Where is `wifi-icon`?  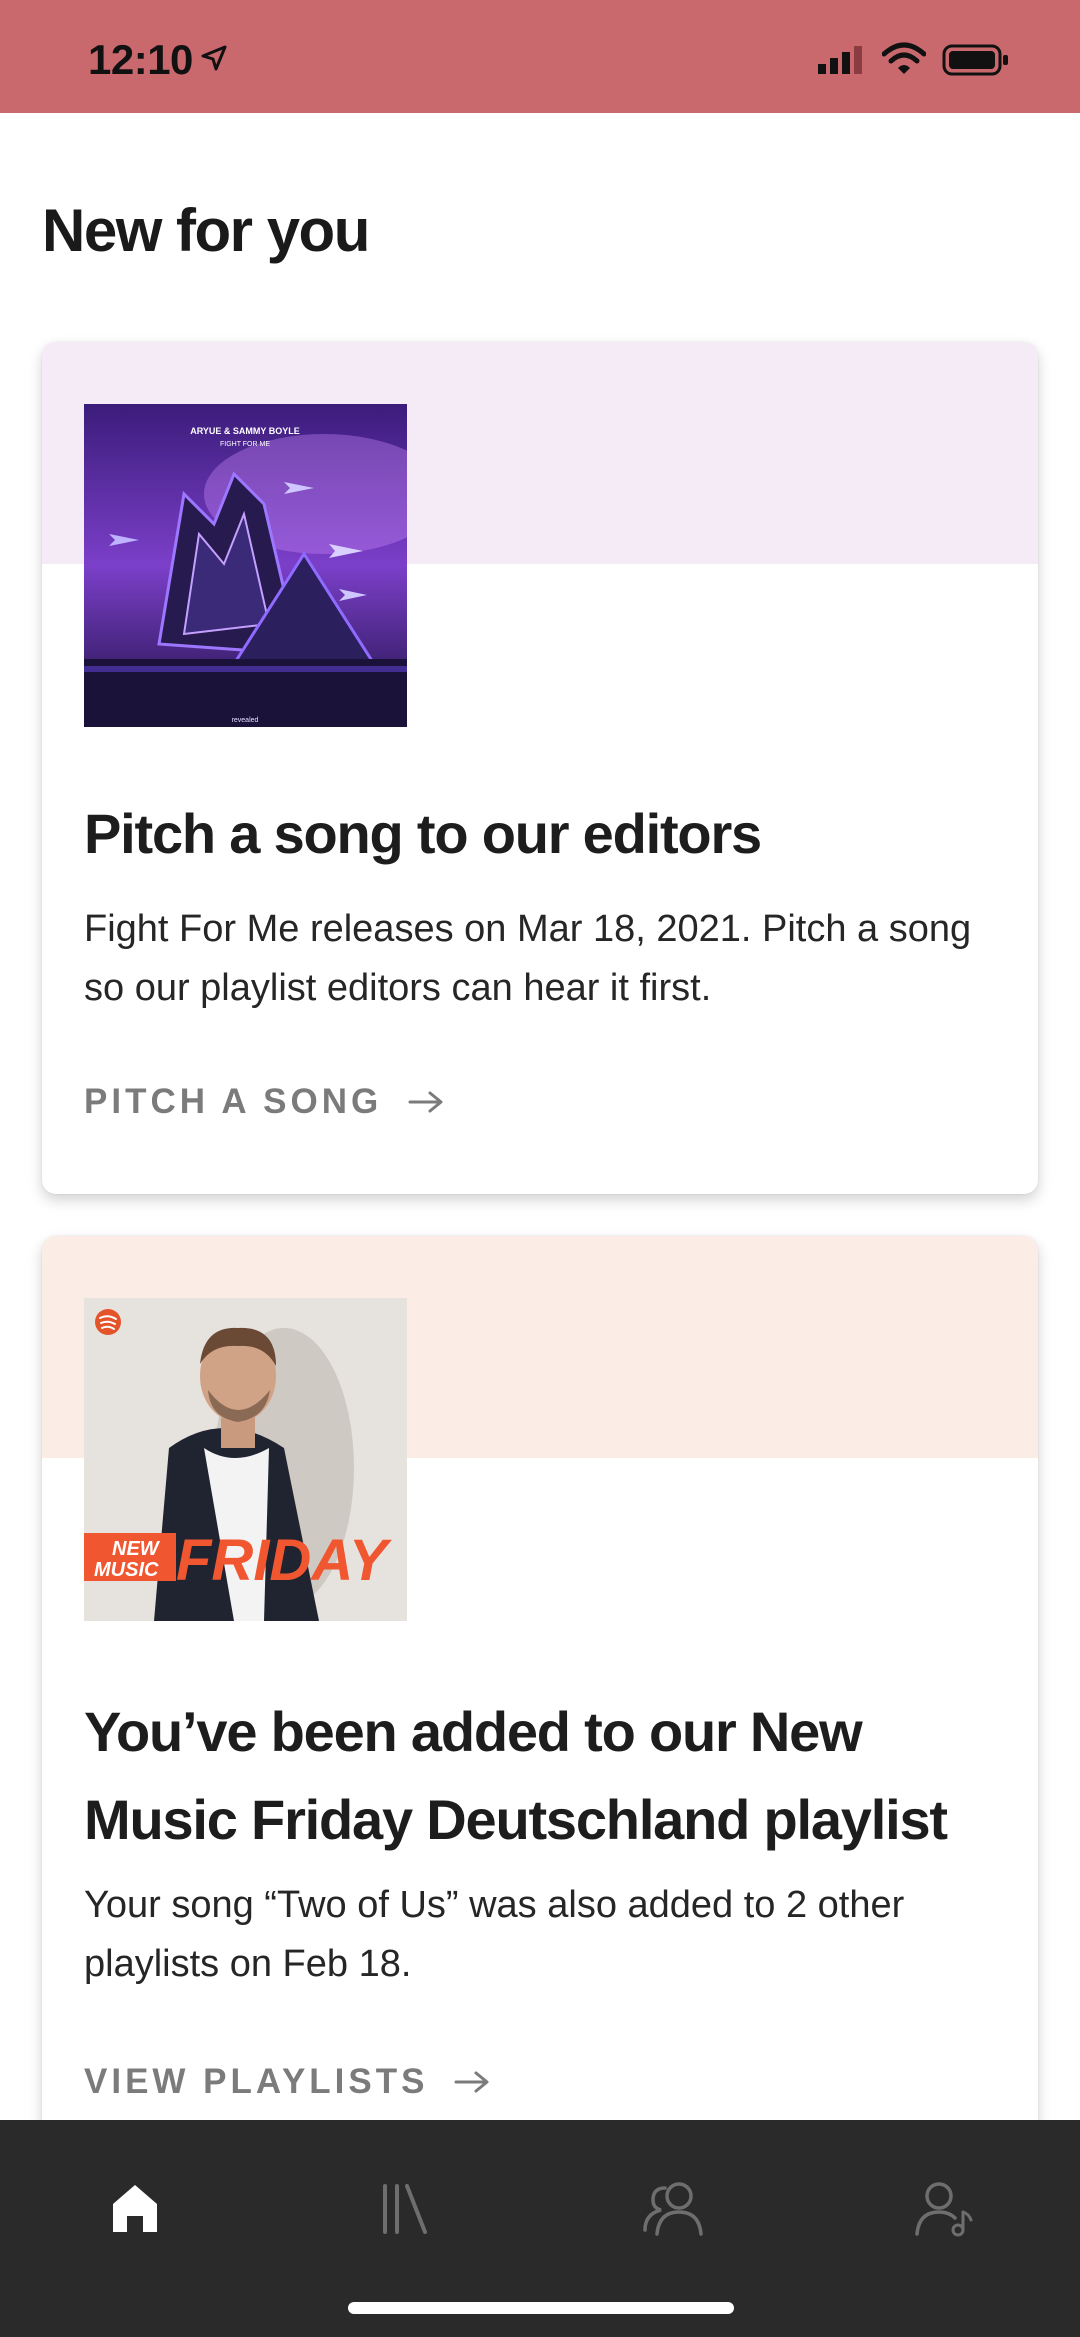
wifi-icon is located at coordinates (904, 58).